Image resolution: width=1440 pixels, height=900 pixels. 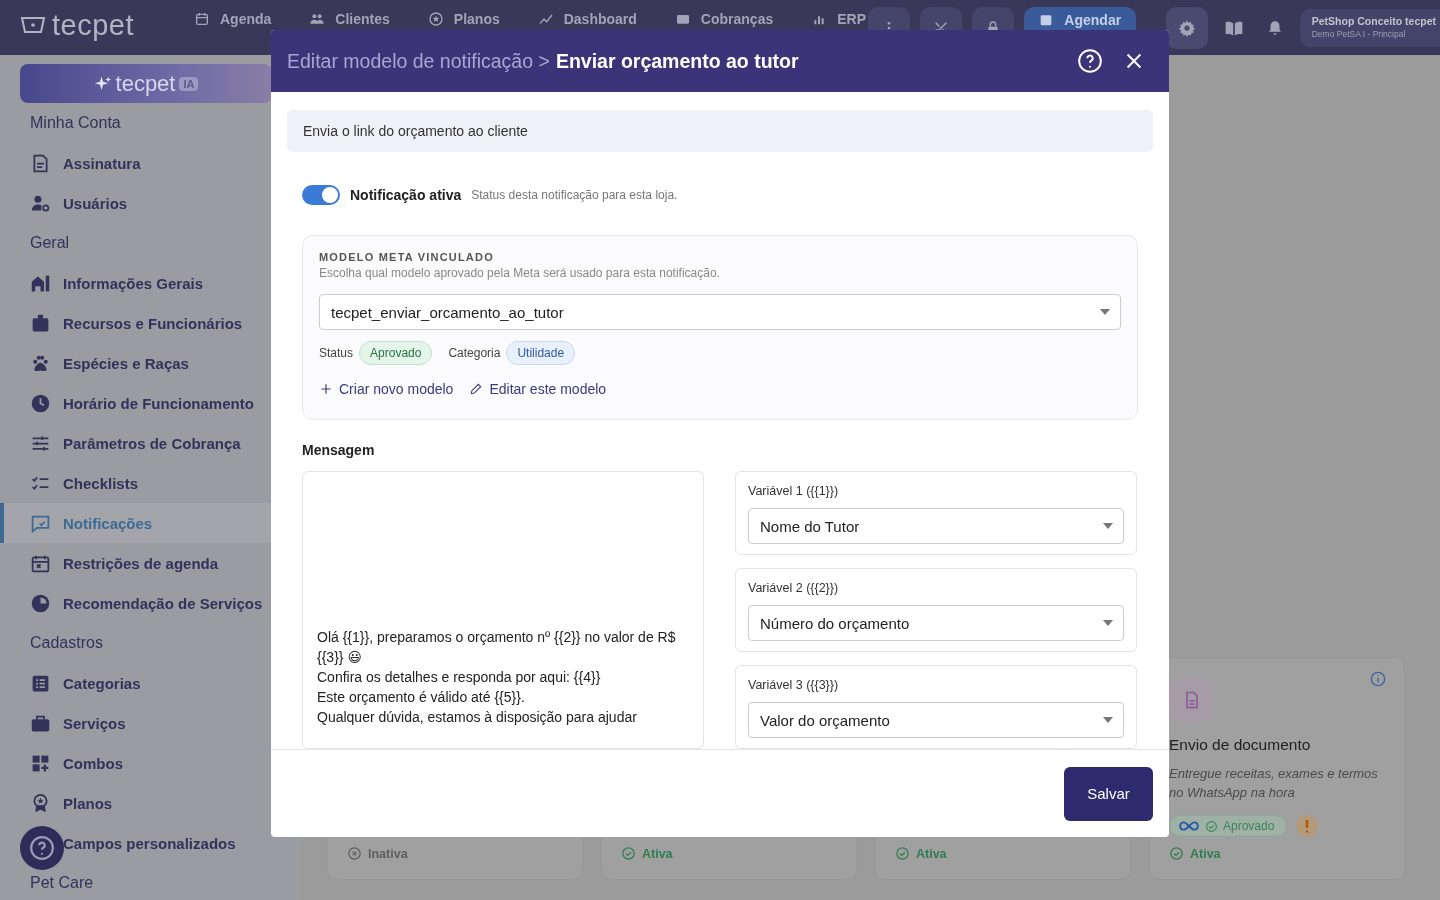 What do you see at coordinates (936, 720) in the screenshot?
I see `variable-select: Valor do orçamento` at bounding box center [936, 720].